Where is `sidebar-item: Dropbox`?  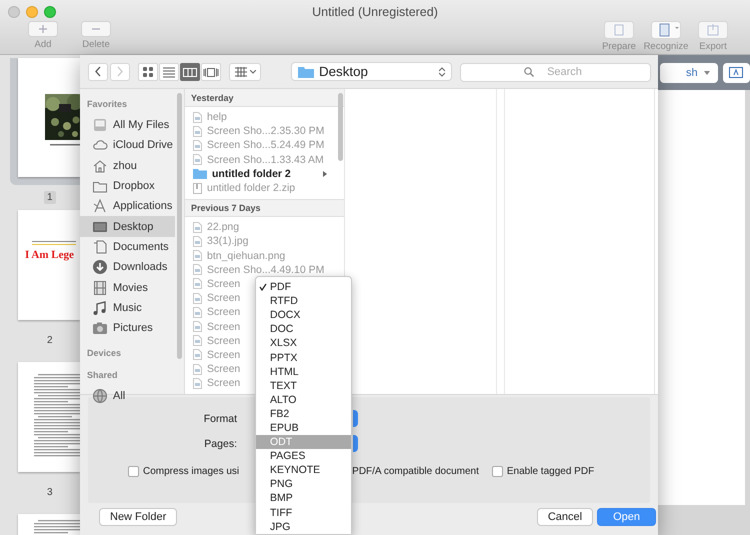
sidebar-item: Dropbox is located at coordinates (127, 186).